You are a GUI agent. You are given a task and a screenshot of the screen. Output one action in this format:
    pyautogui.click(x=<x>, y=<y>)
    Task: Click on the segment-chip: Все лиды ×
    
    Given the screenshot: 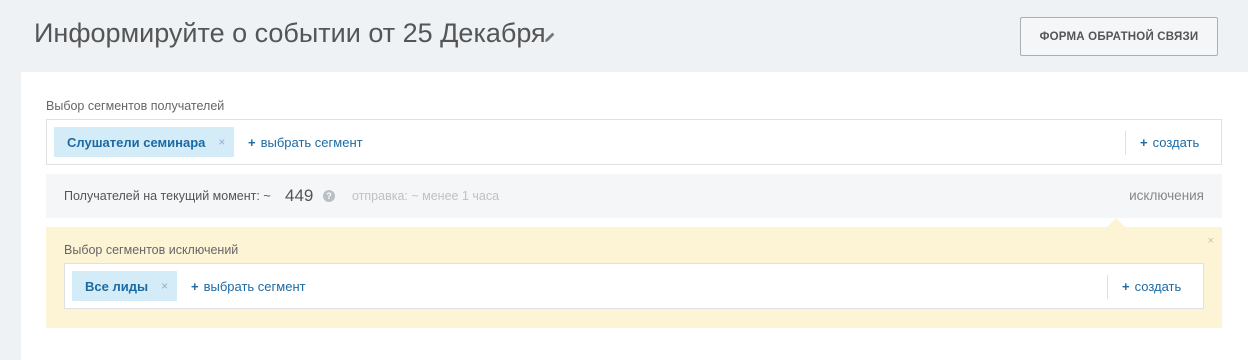 What is the action you would take?
    pyautogui.click(x=125, y=286)
    